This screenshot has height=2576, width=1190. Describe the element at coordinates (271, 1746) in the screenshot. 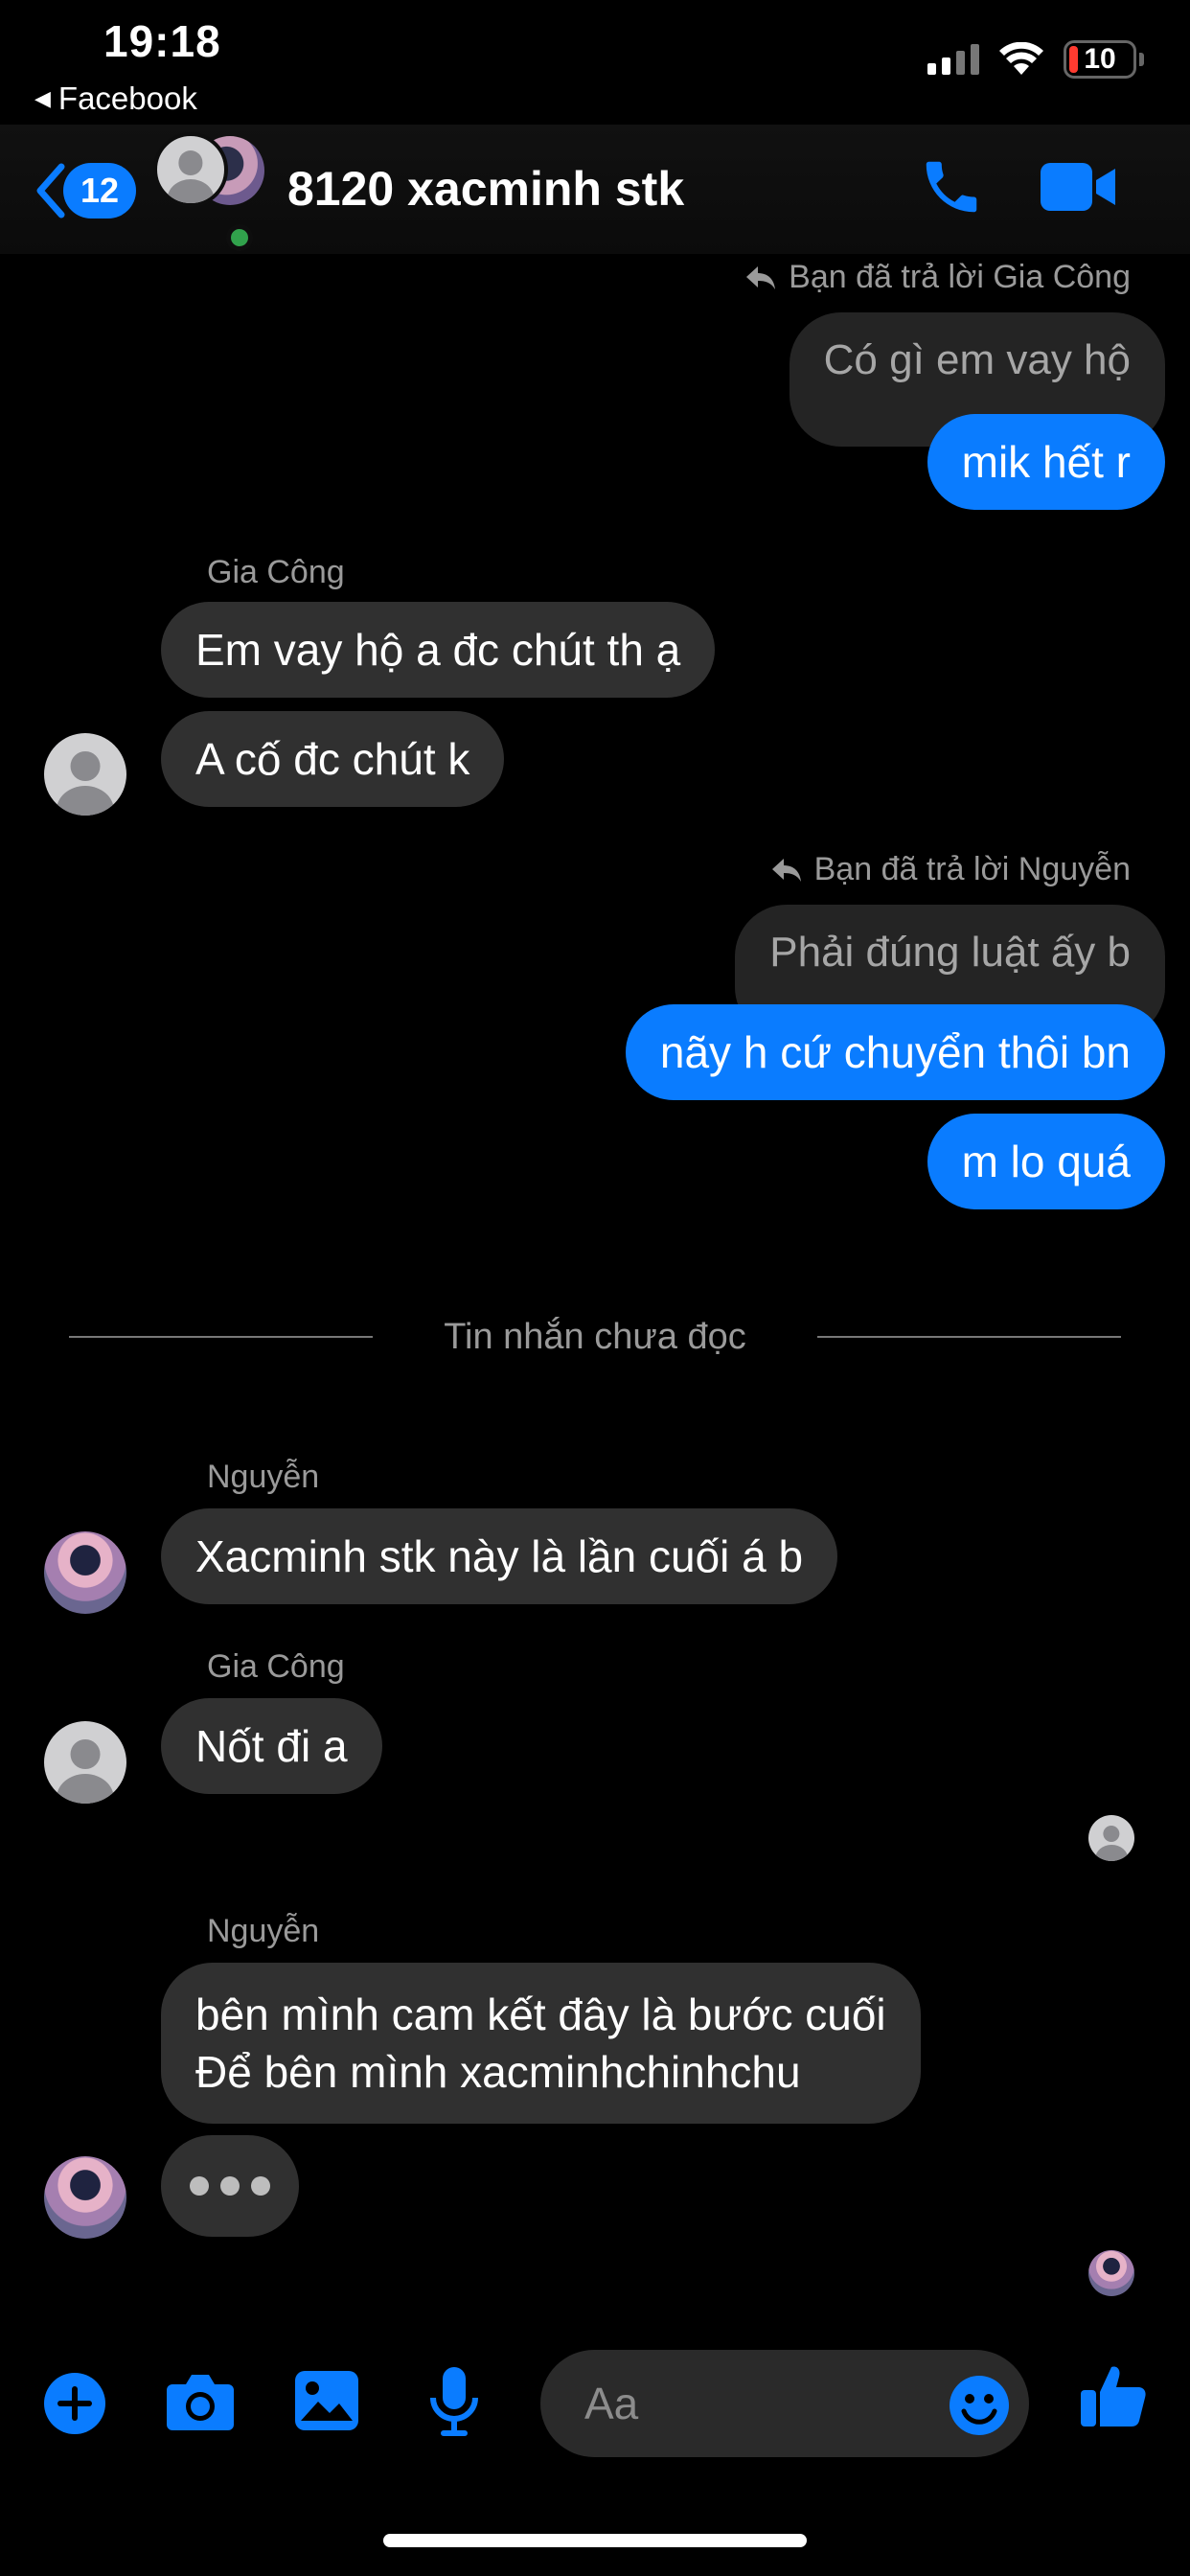

I see `incoming-message: Nốt đi a` at that location.